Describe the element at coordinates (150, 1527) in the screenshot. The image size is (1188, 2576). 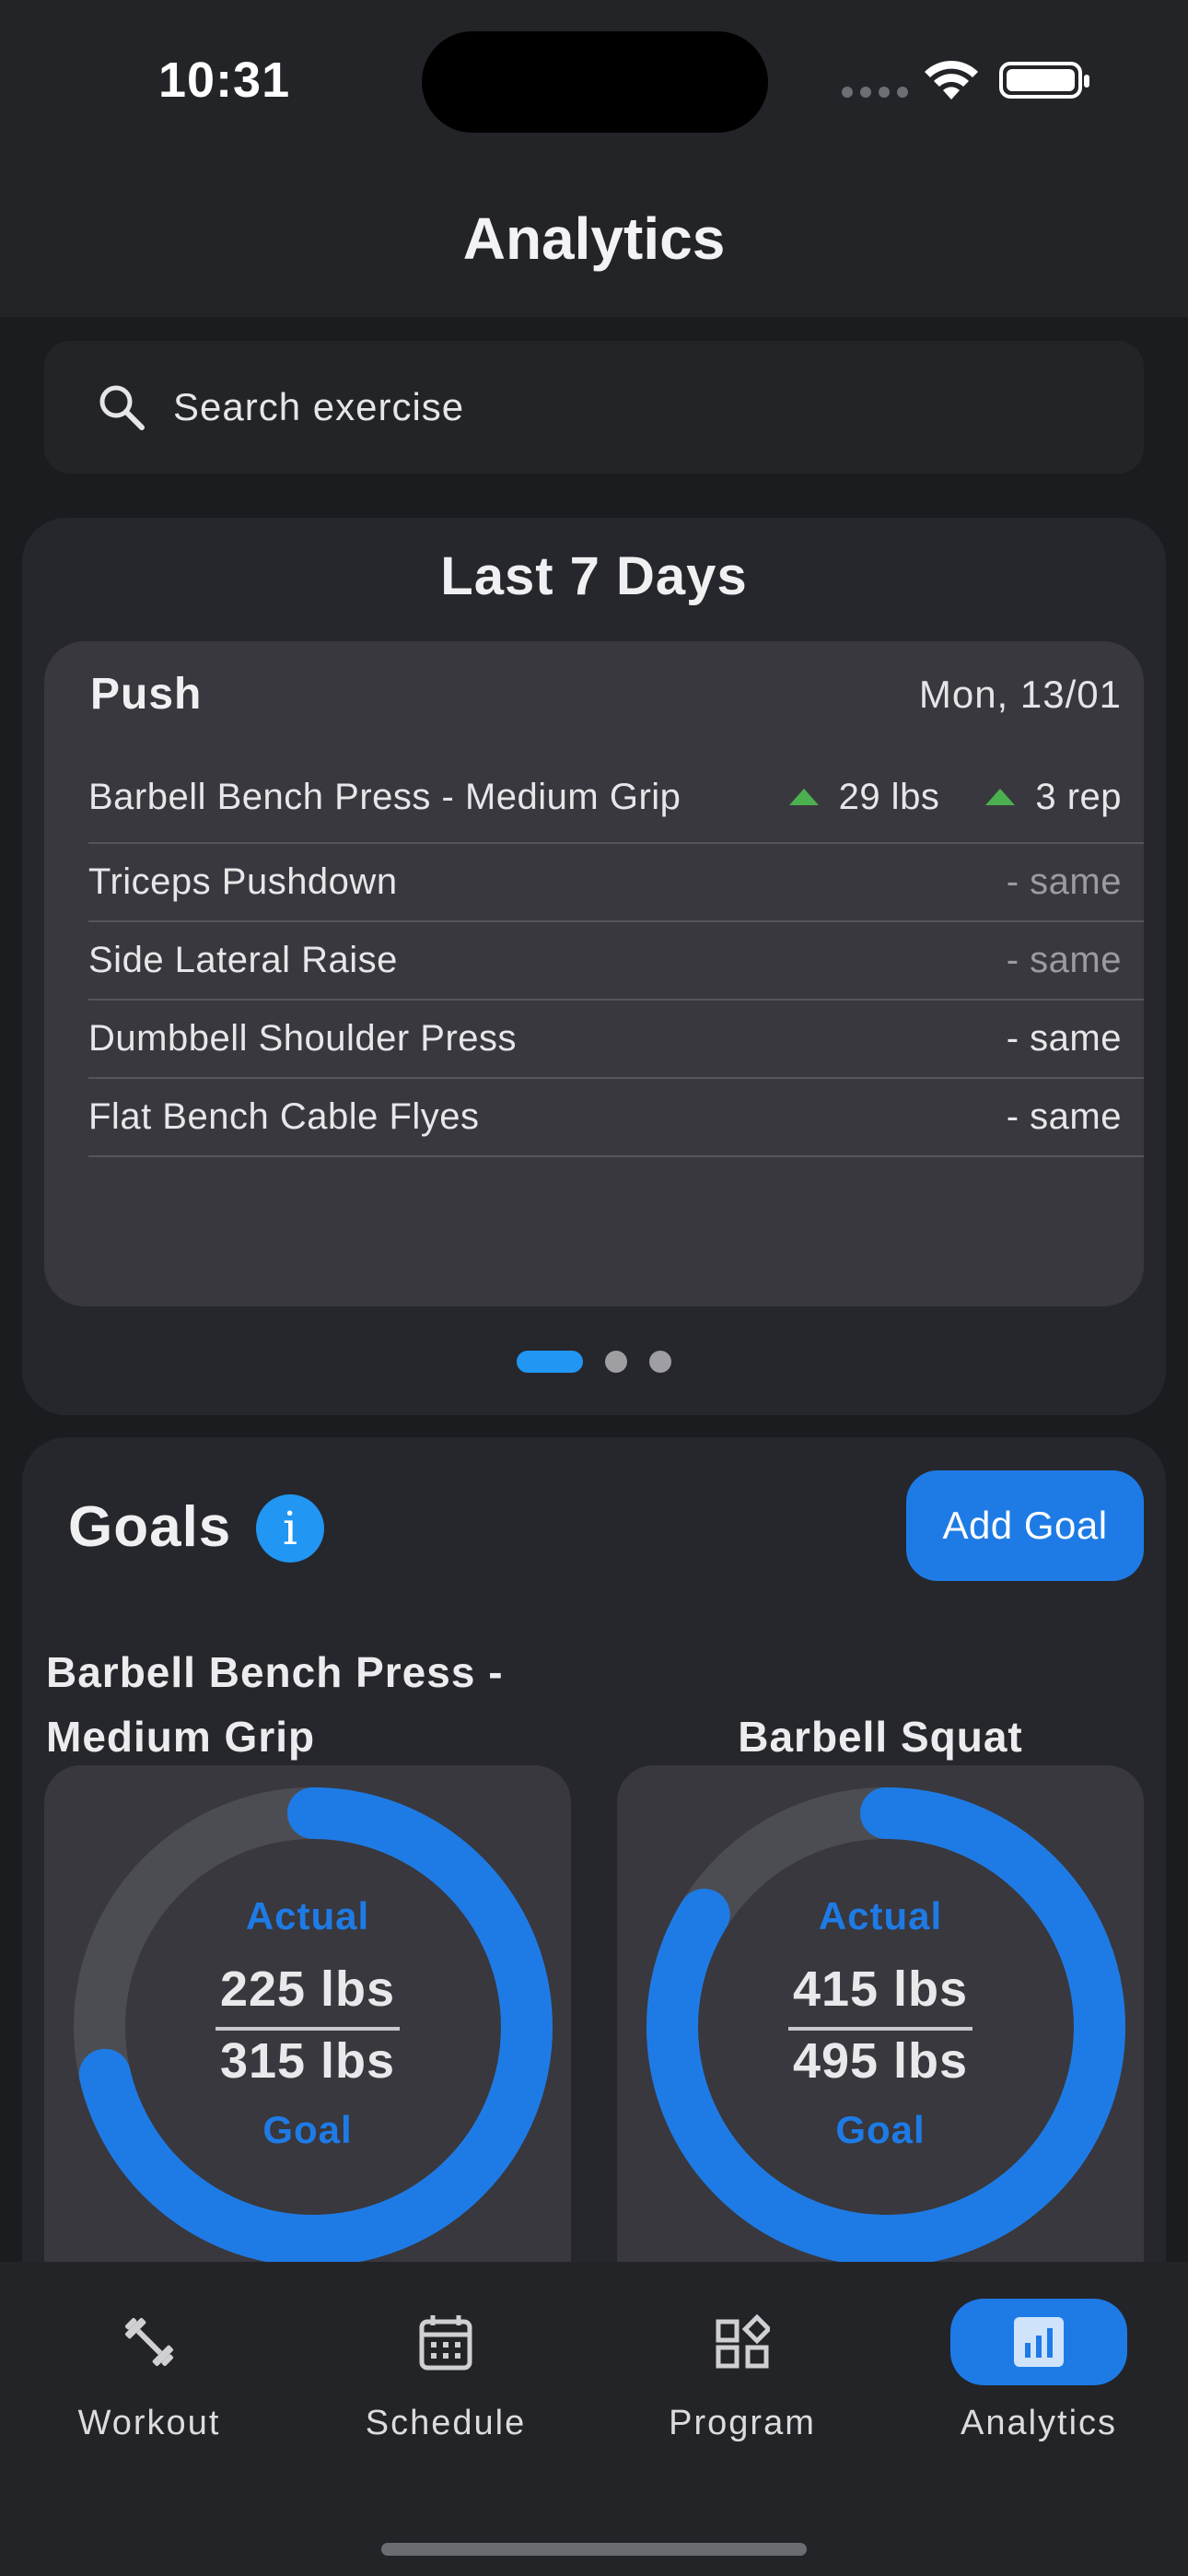
I see `goals-title: Goals` at that location.